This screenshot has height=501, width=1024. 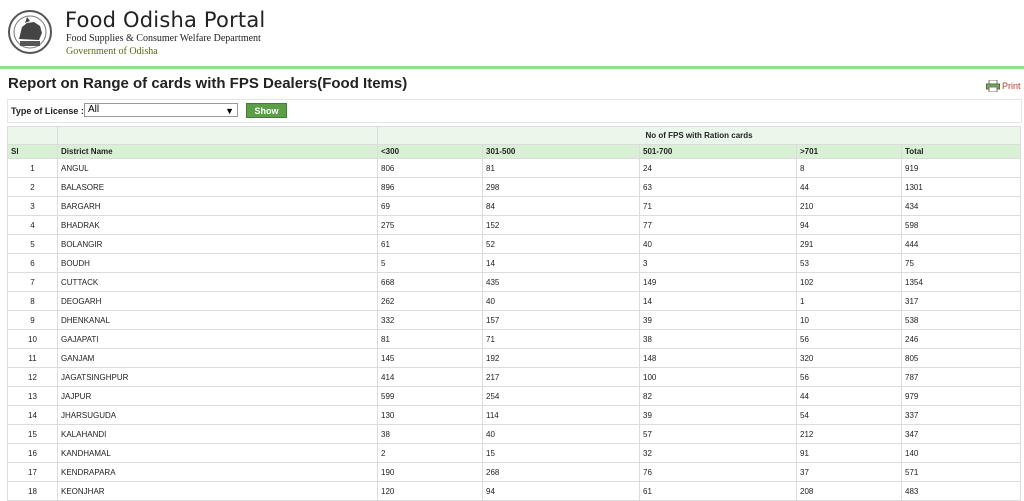 I want to click on table-row: 14 JHARSUGUDA 130 114 39 54 337, so click(x=514, y=415).